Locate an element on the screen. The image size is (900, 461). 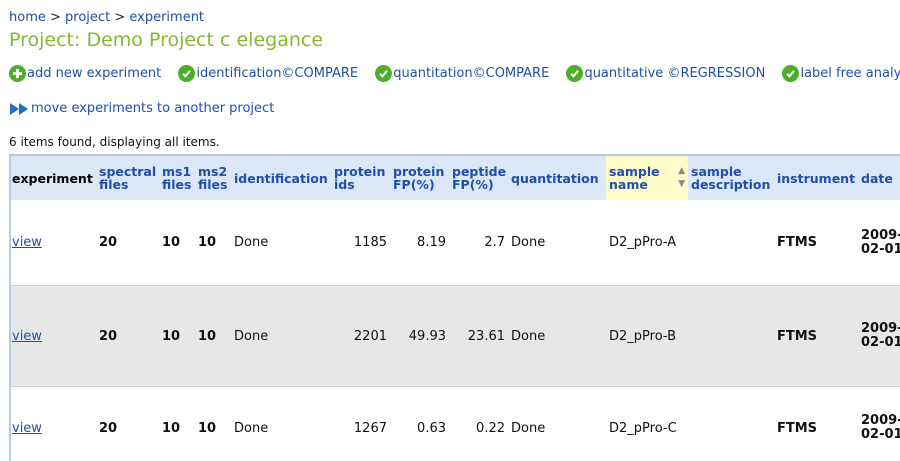
move-experiments-label: move experiments to another project is located at coordinates (153, 108).